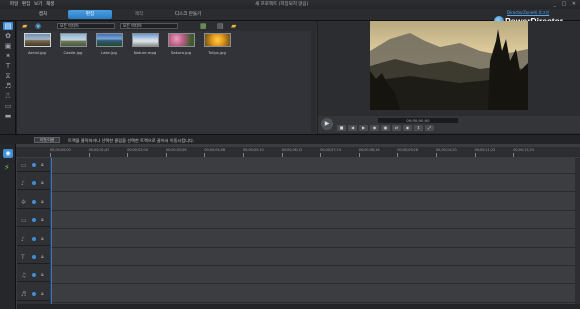 The height and width of the screenshot is (309, 580). What do you see at coordinates (313, 82) in the screenshot?
I see `library-scrollbar` at bounding box center [313, 82].